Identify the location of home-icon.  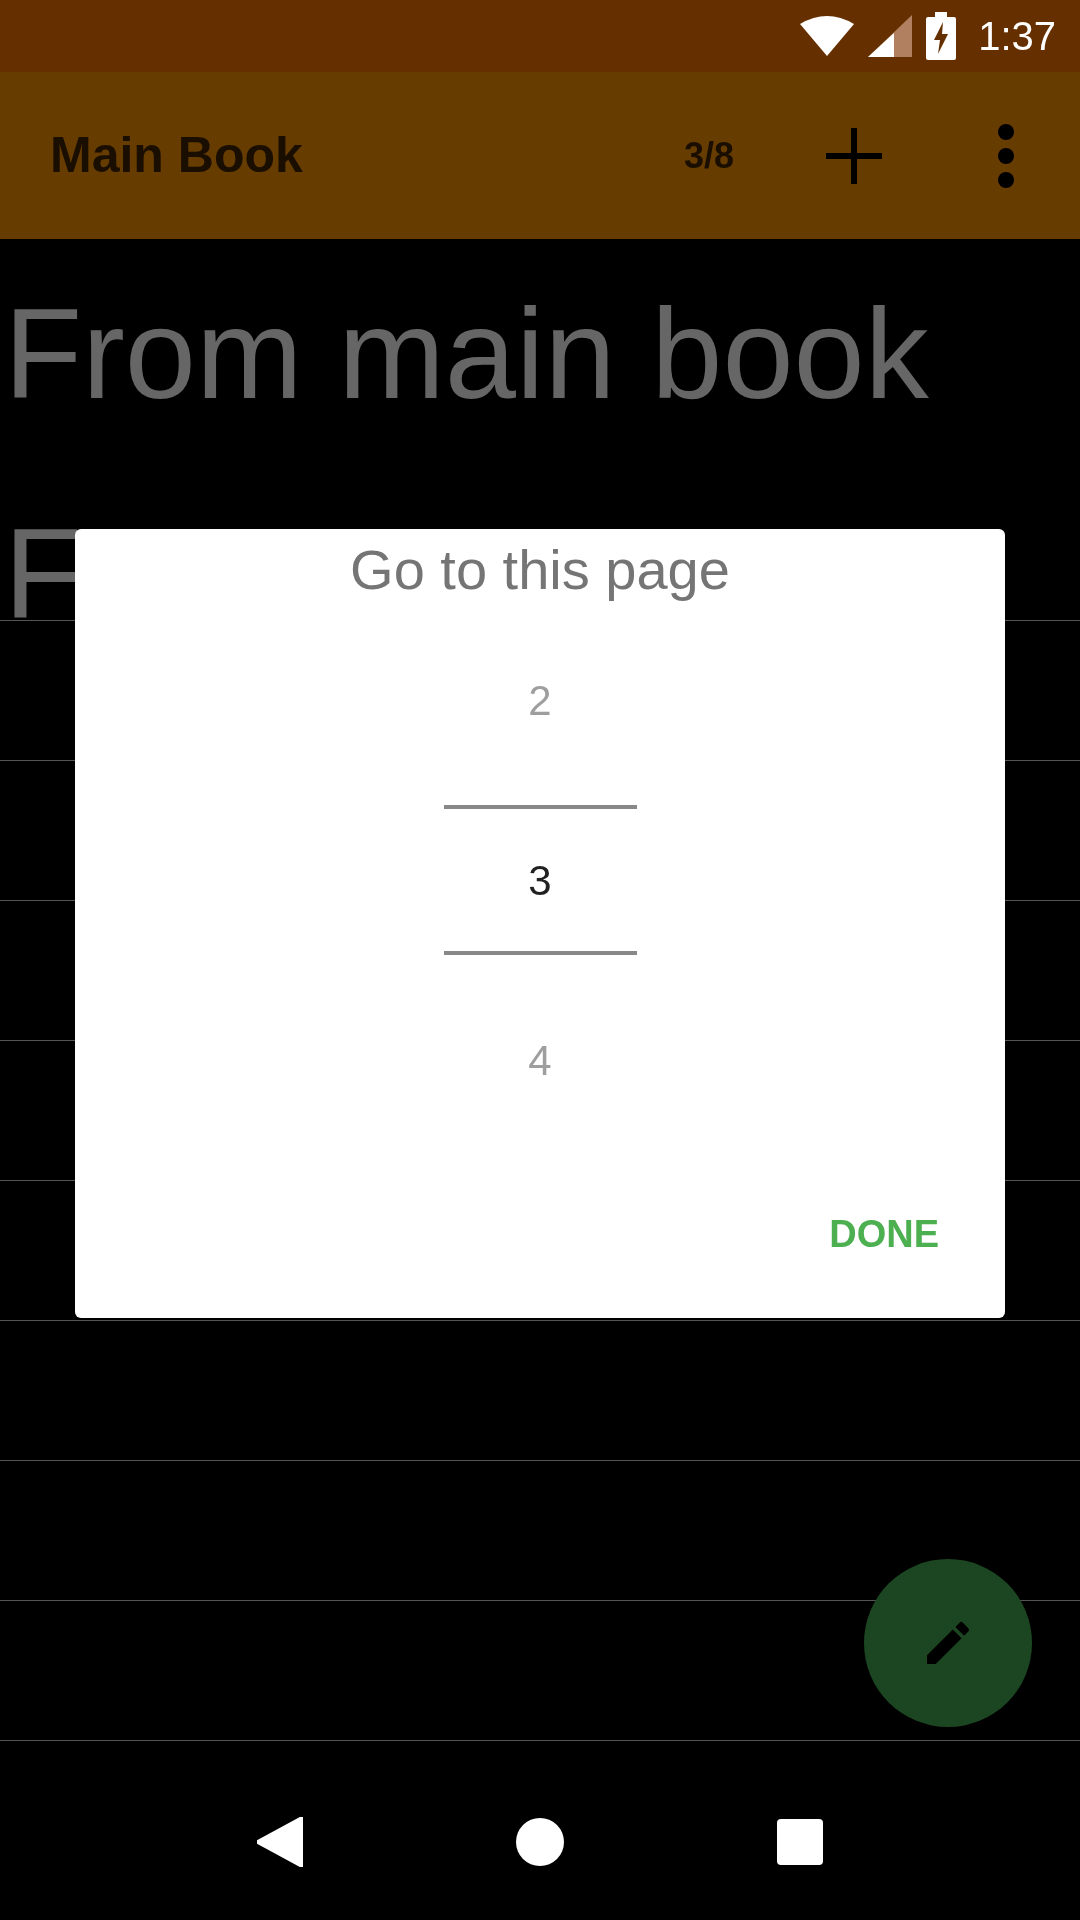
(540, 1841).